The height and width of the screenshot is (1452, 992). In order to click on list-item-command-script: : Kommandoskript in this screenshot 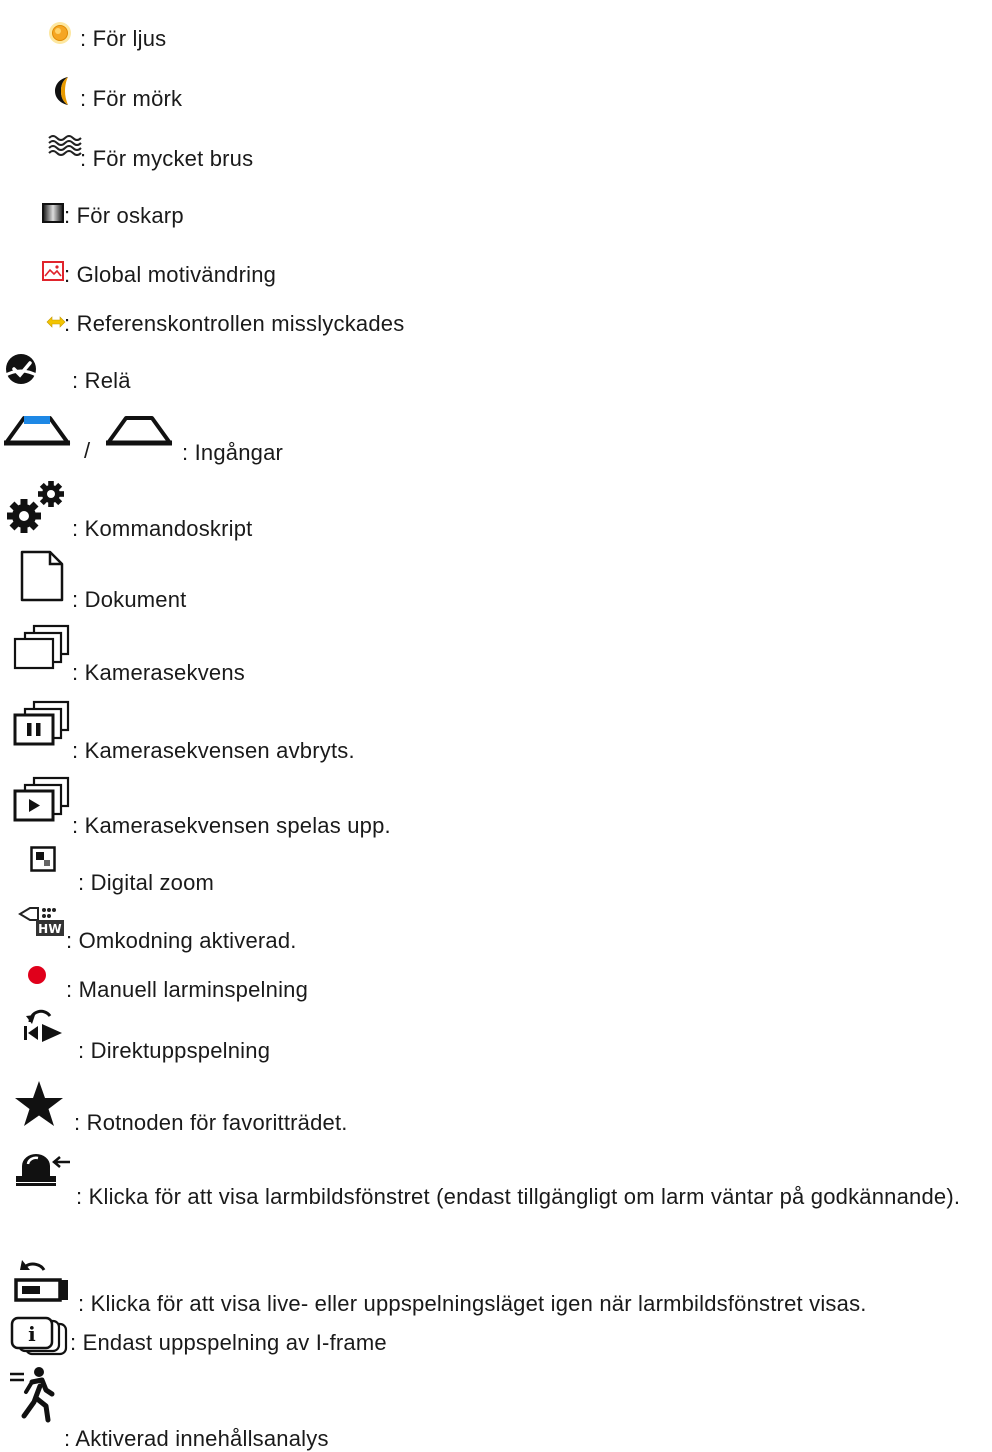, I will do `click(495, 510)`.